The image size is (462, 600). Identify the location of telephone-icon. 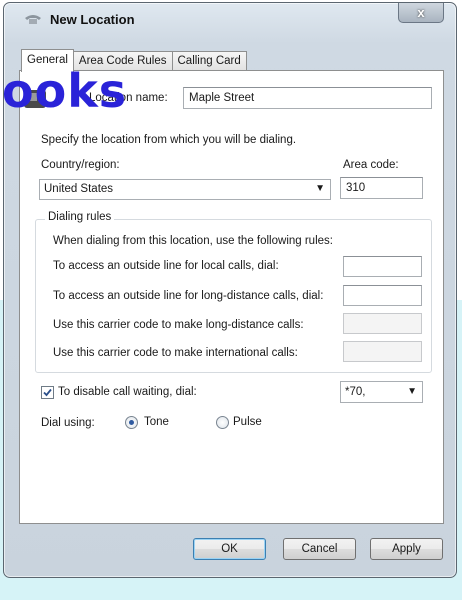
(33, 19).